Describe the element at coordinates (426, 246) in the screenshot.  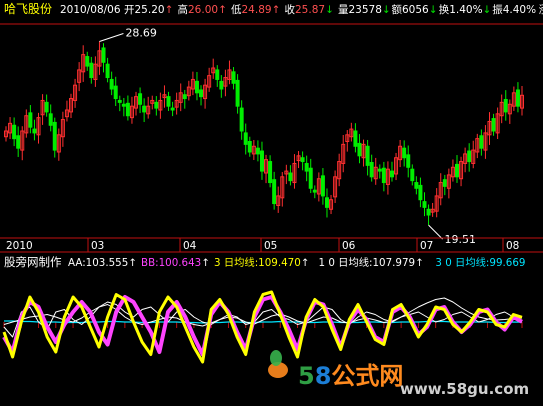
I see `time-axis-label-5: 07` at that location.